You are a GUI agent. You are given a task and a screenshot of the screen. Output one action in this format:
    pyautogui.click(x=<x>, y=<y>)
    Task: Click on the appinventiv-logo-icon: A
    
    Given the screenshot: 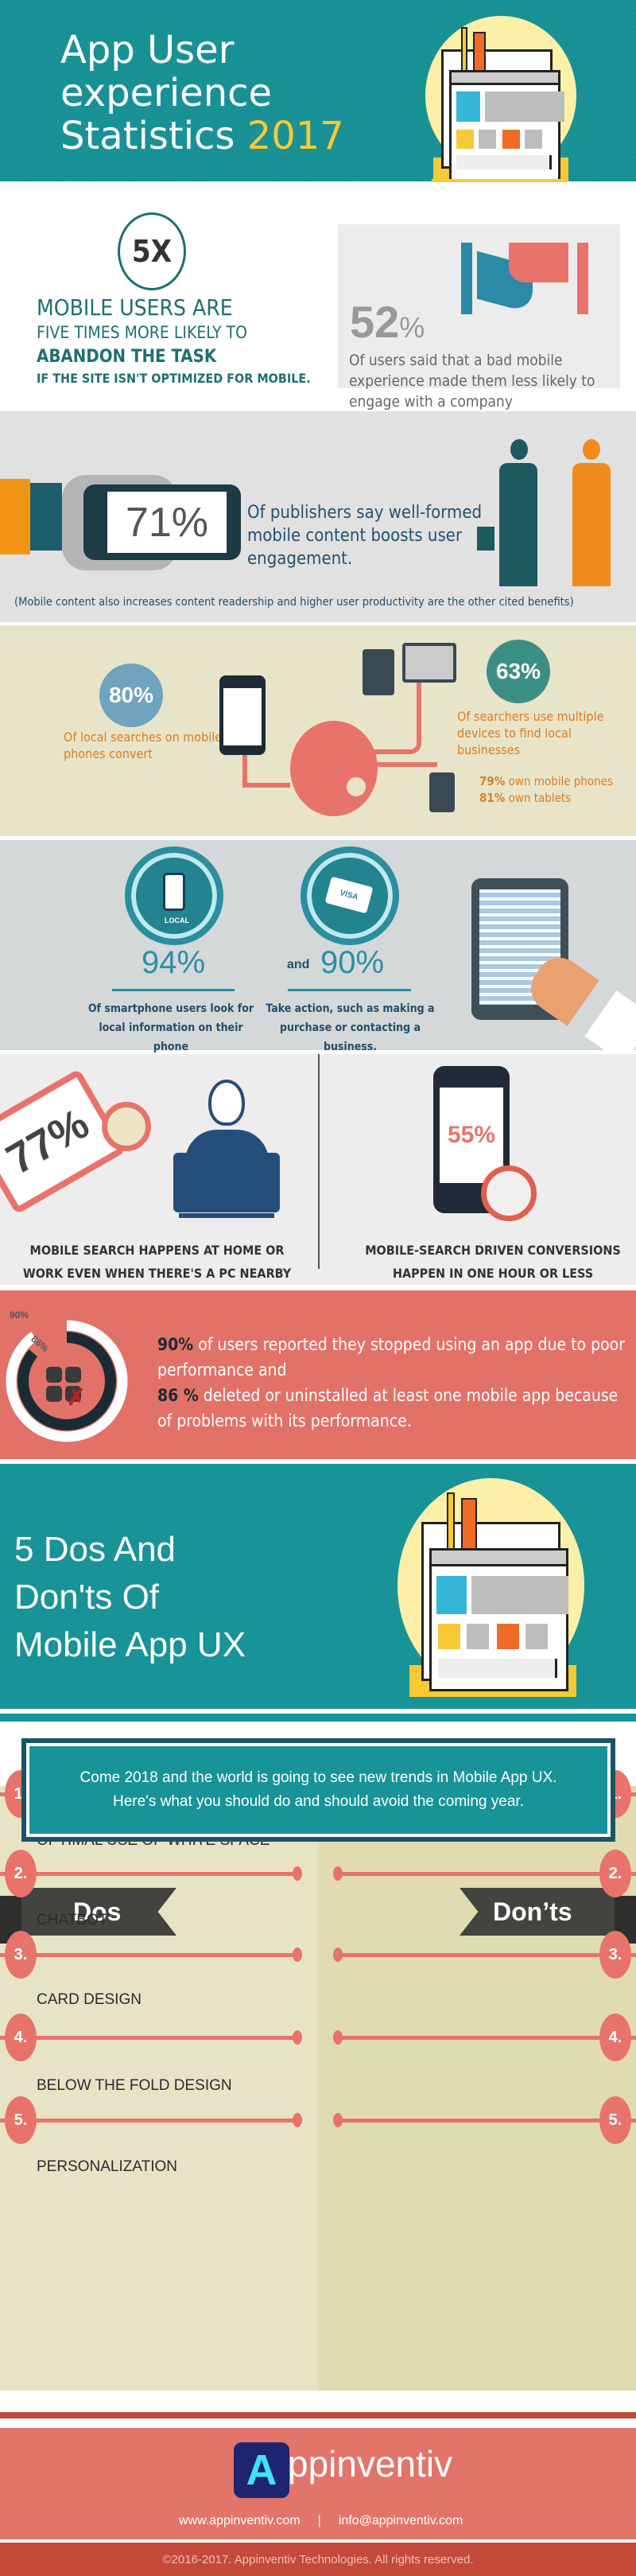 What is the action you would take?
    pyautogui.click(x=261, y=2470)
    